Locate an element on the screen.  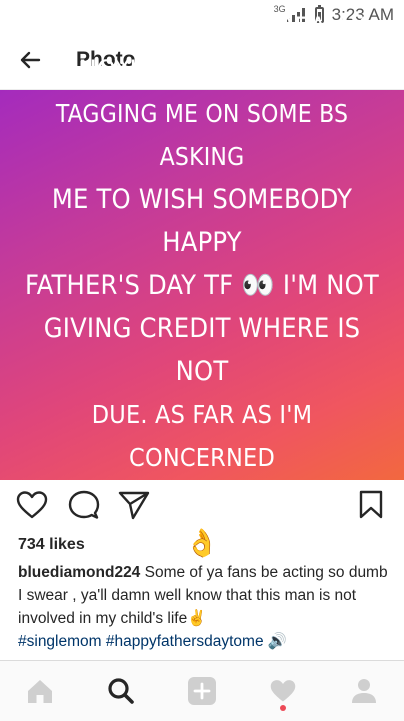
share-button is located at coordinates (134, 507).